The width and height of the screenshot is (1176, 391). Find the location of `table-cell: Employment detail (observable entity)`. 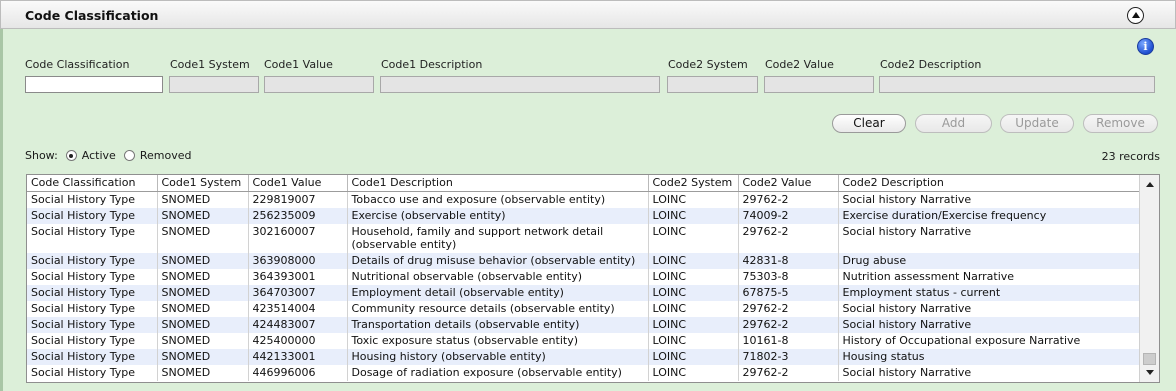

table-cell: Employment detail (observable entity) is located at coordinates (498, 292).